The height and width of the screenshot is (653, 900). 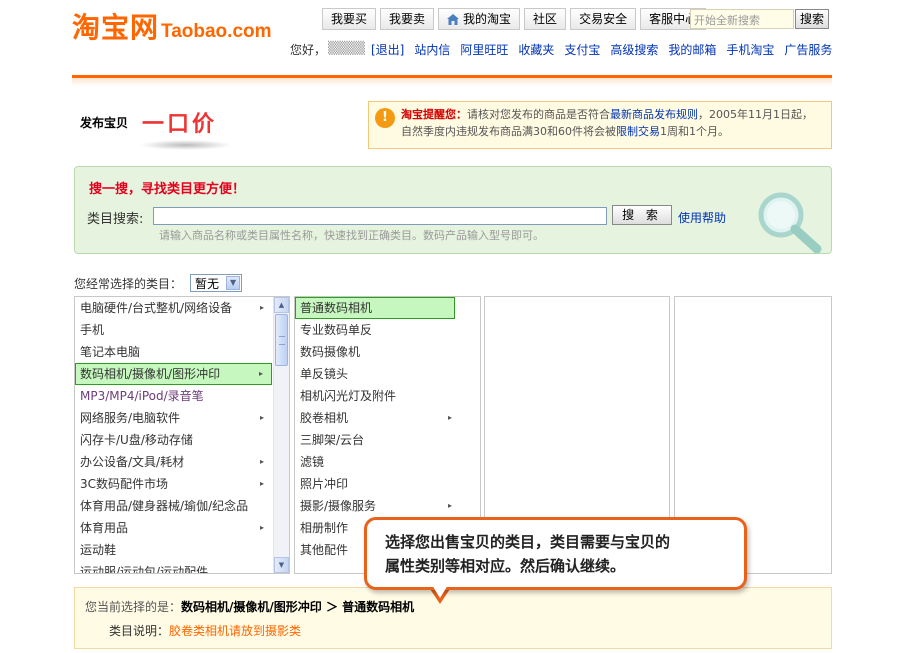 I want to click on reminder-title: 淘宝提醒您：, so click(x=434, y=114).